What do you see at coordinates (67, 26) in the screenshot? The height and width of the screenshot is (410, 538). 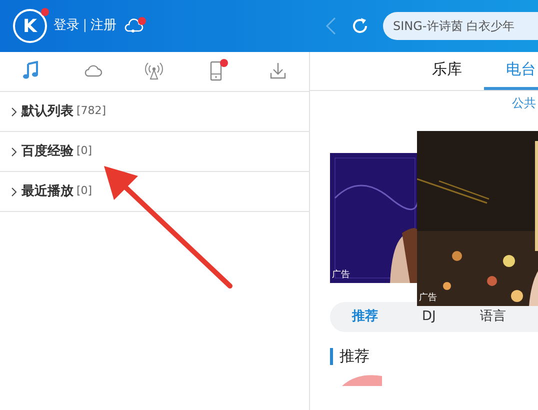 I see `login-link: 登录` at bounding box center [67, 26].